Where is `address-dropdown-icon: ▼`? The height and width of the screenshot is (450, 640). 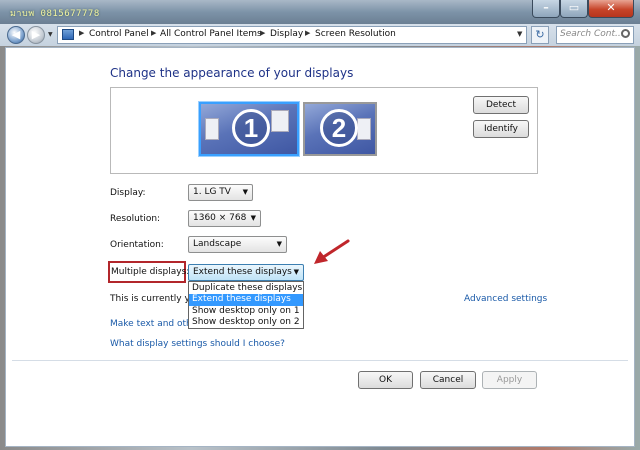
address-dropdown-icon: ▼ is located at coordinates (519, 34).